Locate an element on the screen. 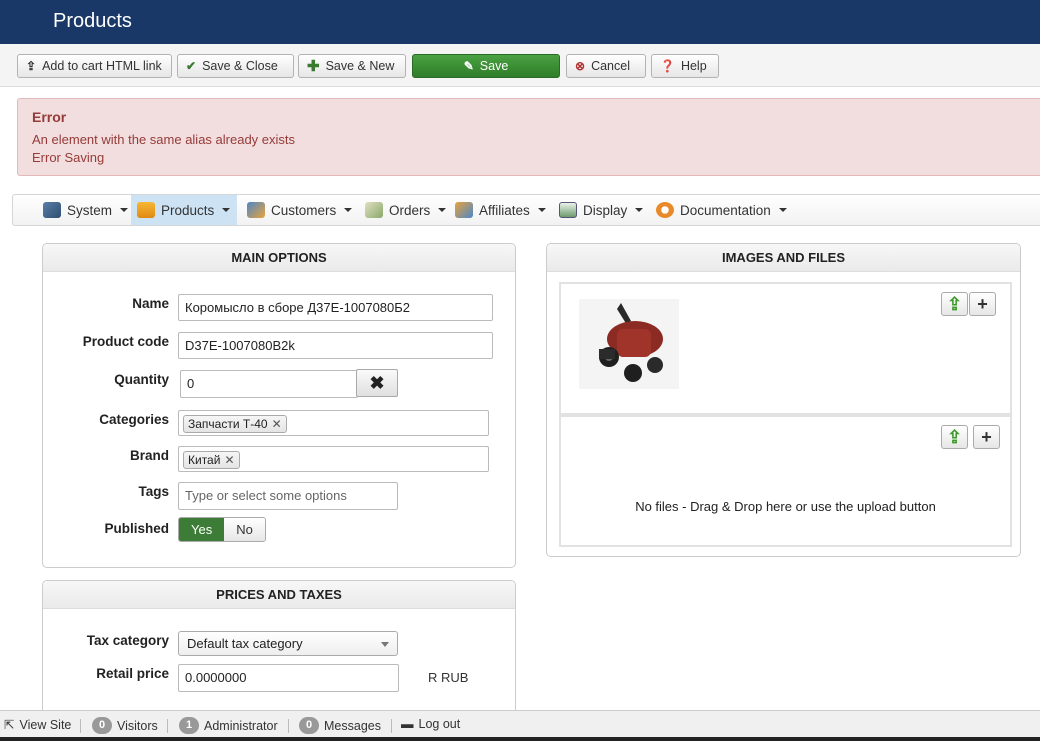 This screenshot has width=1040, height=741. categories-field: Запчасти Т-40 ✕ is located at coordinates (333, 423).